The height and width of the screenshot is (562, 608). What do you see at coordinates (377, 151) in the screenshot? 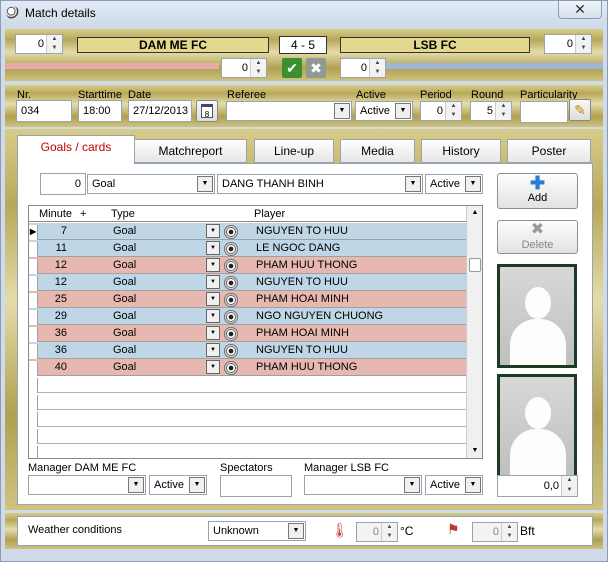
I see `tab-media: Media` at bounding box center [377, 151].